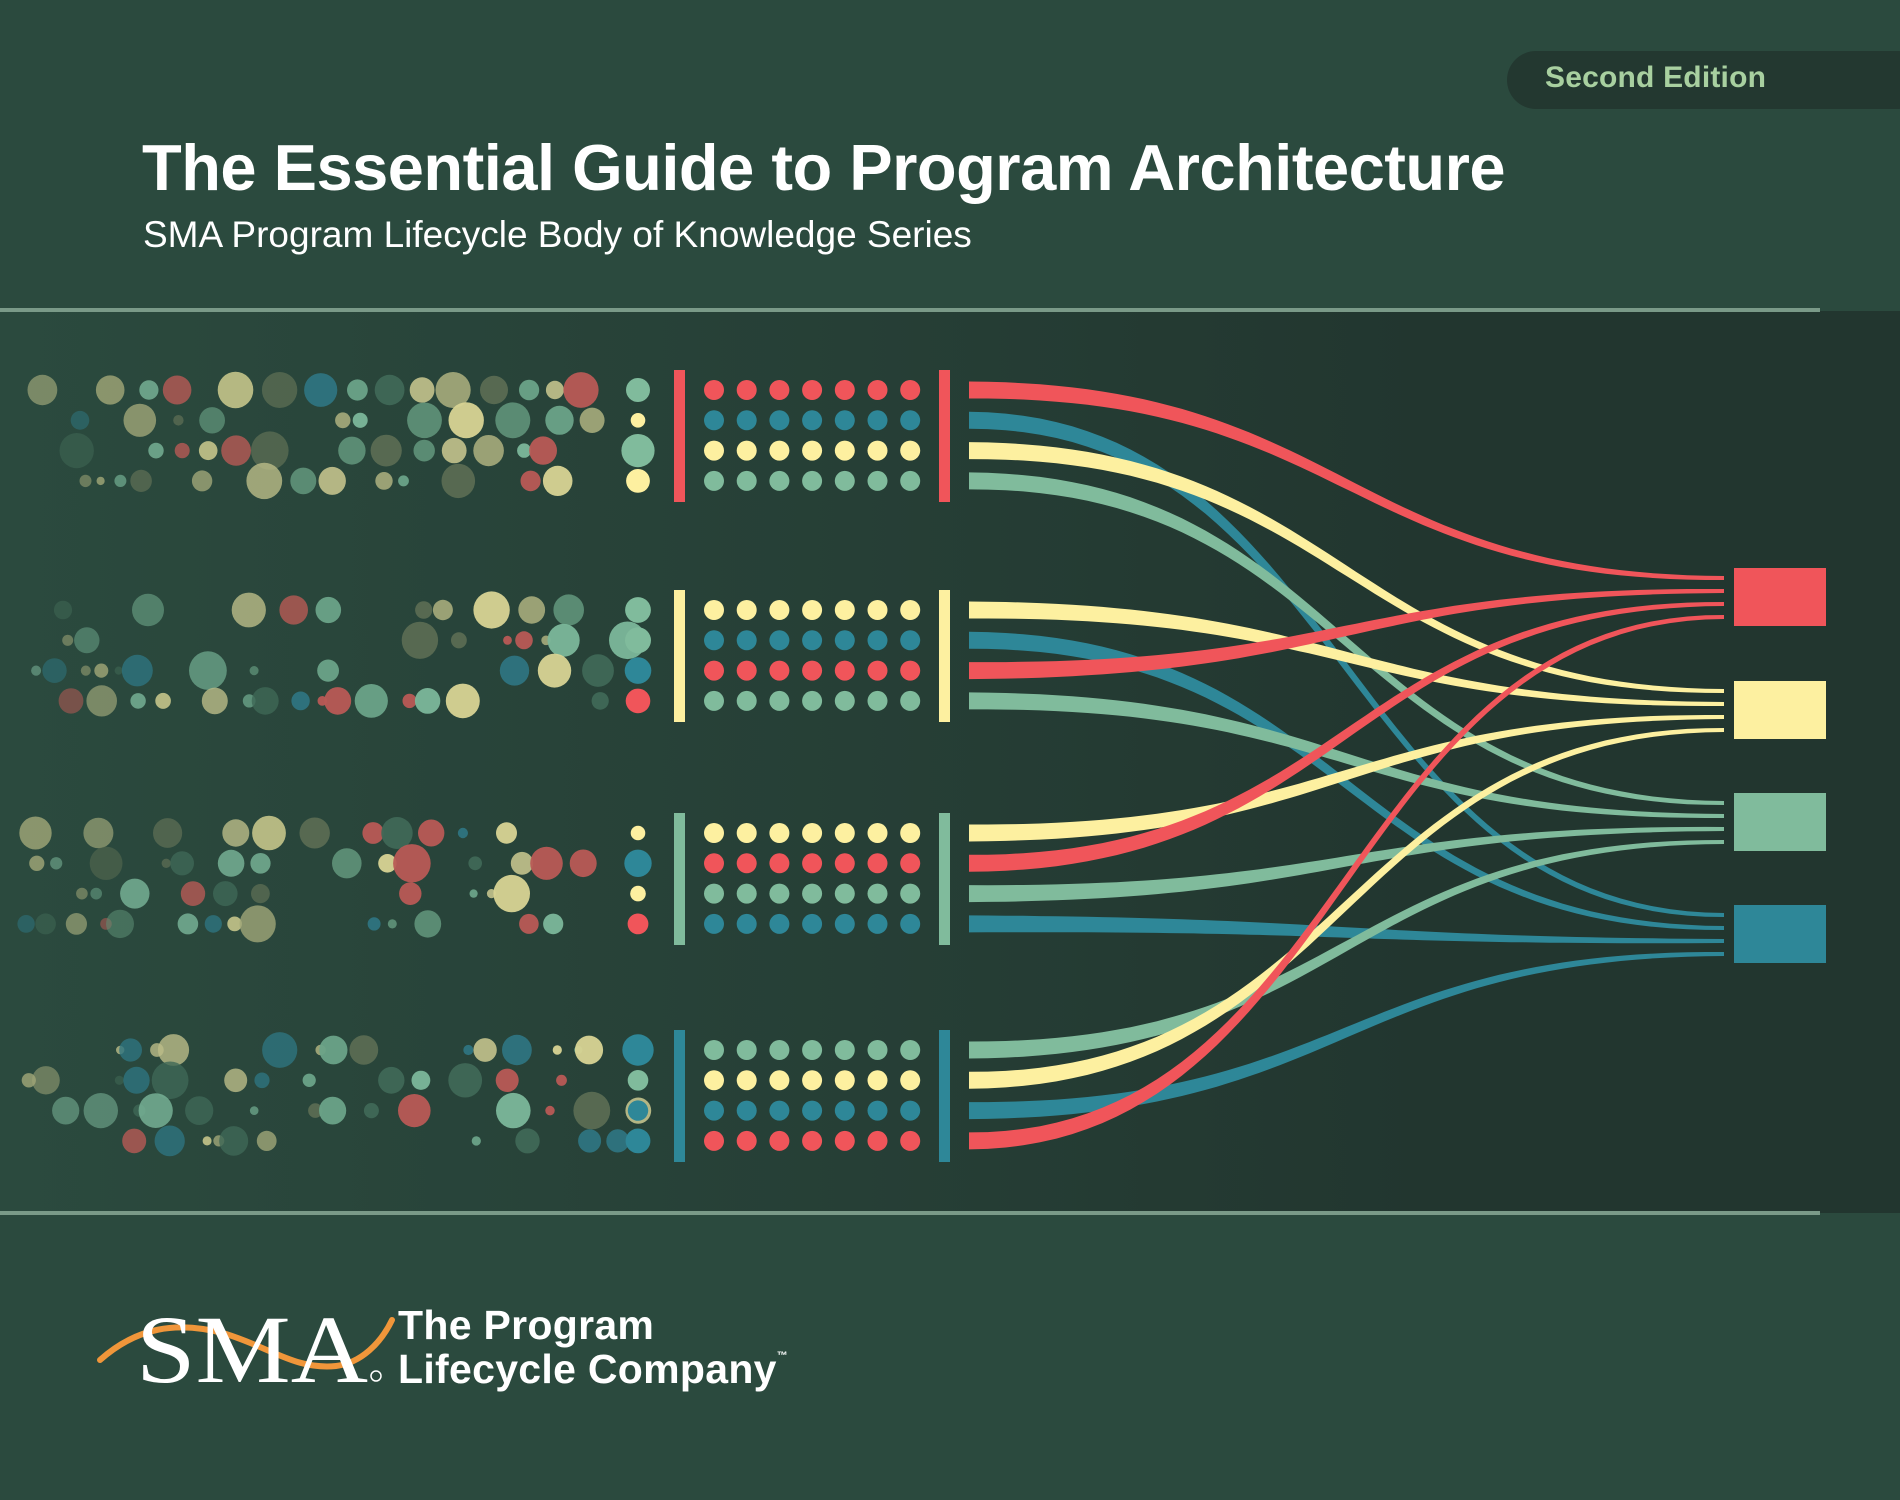 This screenshot has height=1500, width=1900. Describe the element at coordinates (593, 1369) in the screenshot. I see `logo-tagline-2: Lifecycle Company™` at that location.